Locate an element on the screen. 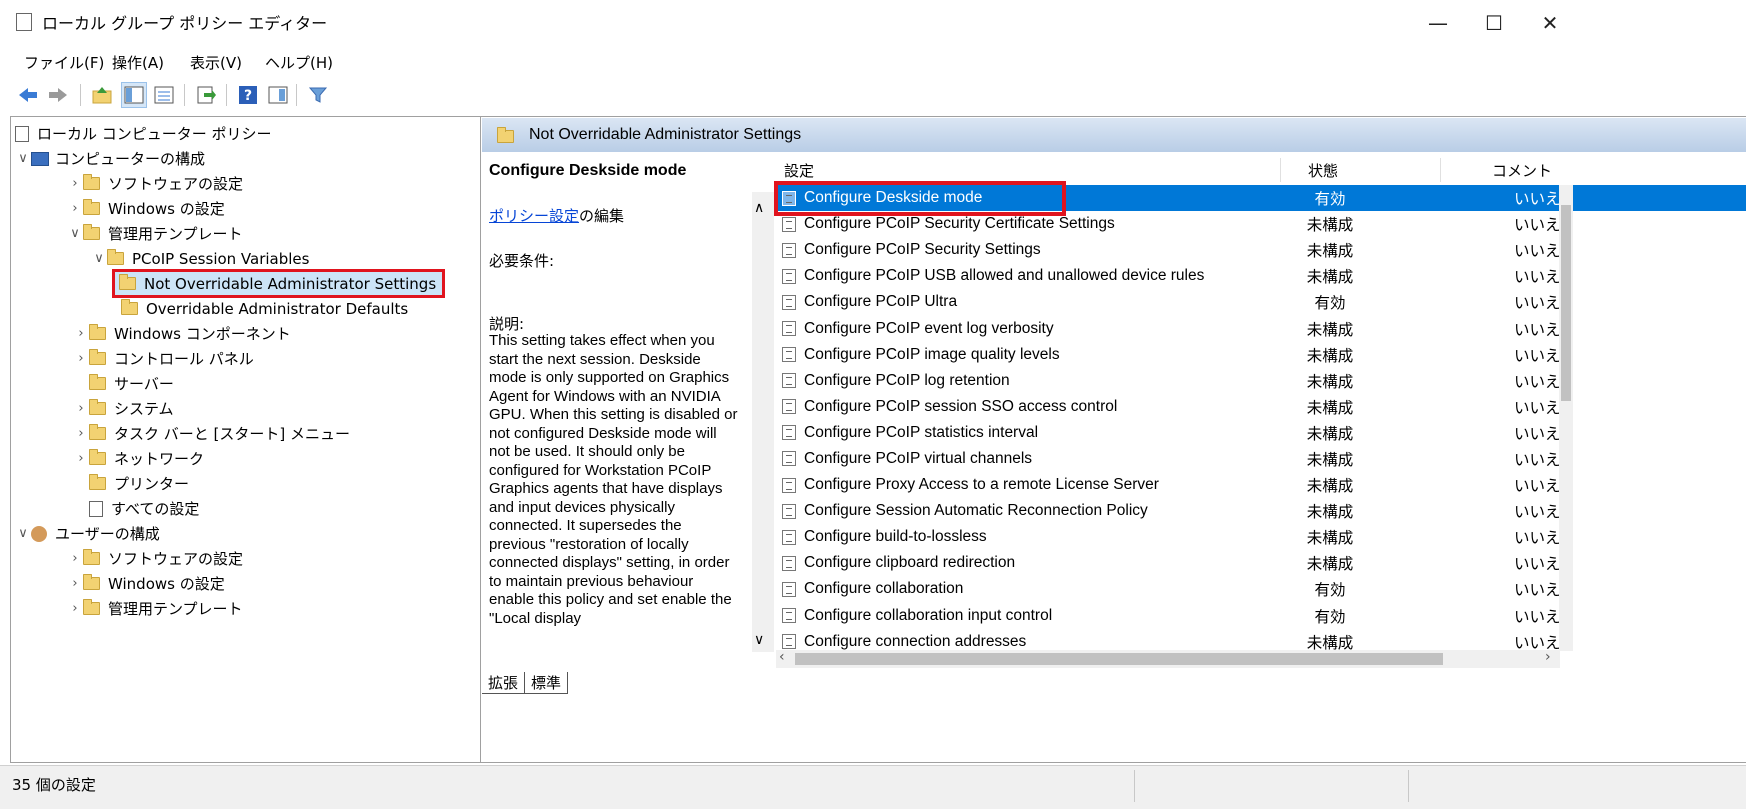 The width and height of the screenshot is (1746, 809). description-scrollbar is located at coordinates (763, 422).